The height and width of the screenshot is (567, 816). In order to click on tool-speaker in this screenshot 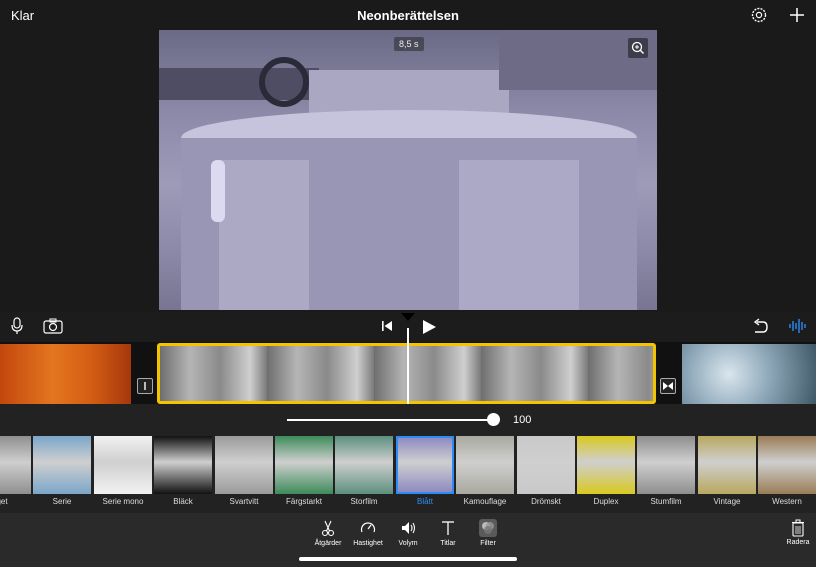, I will do `click(408, 530)`.